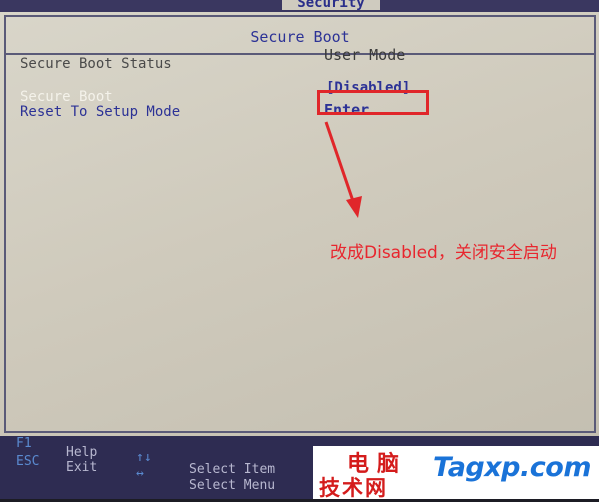 This screenshot has width=599, height=502. I want to click on bios-menu-bar: Security, so click(299, 6).